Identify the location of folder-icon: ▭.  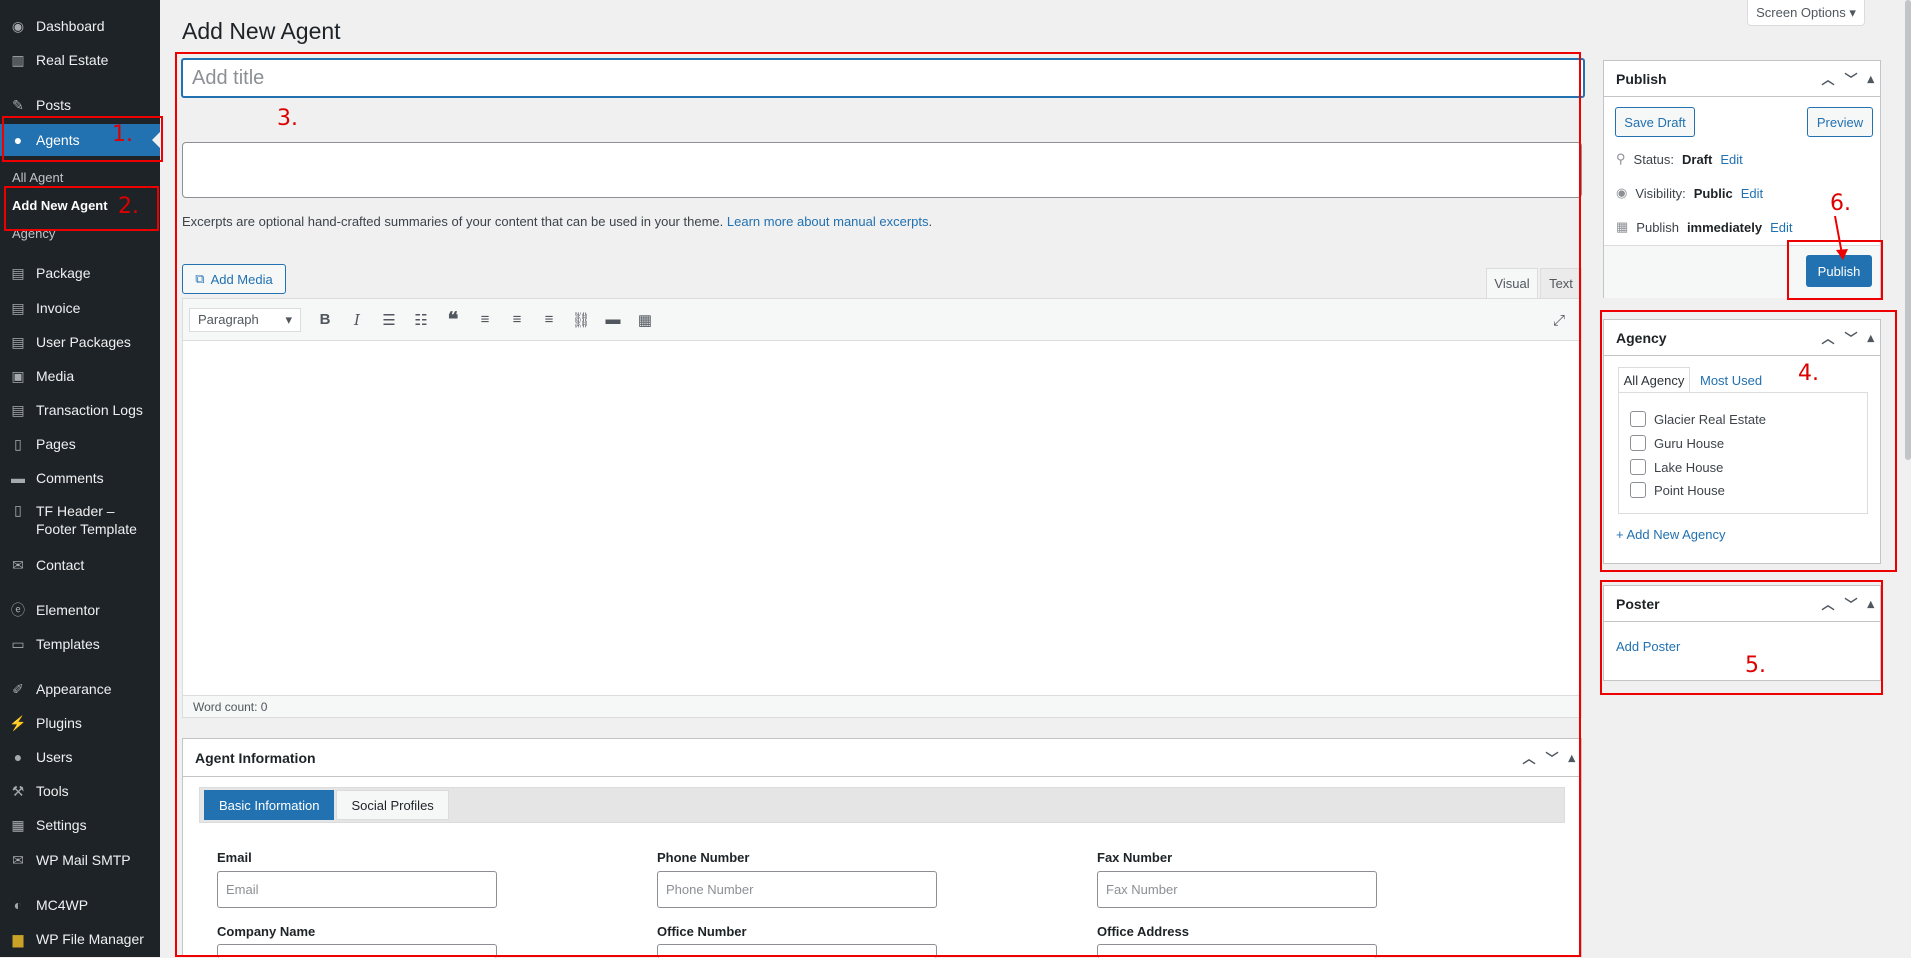
(18, 643).